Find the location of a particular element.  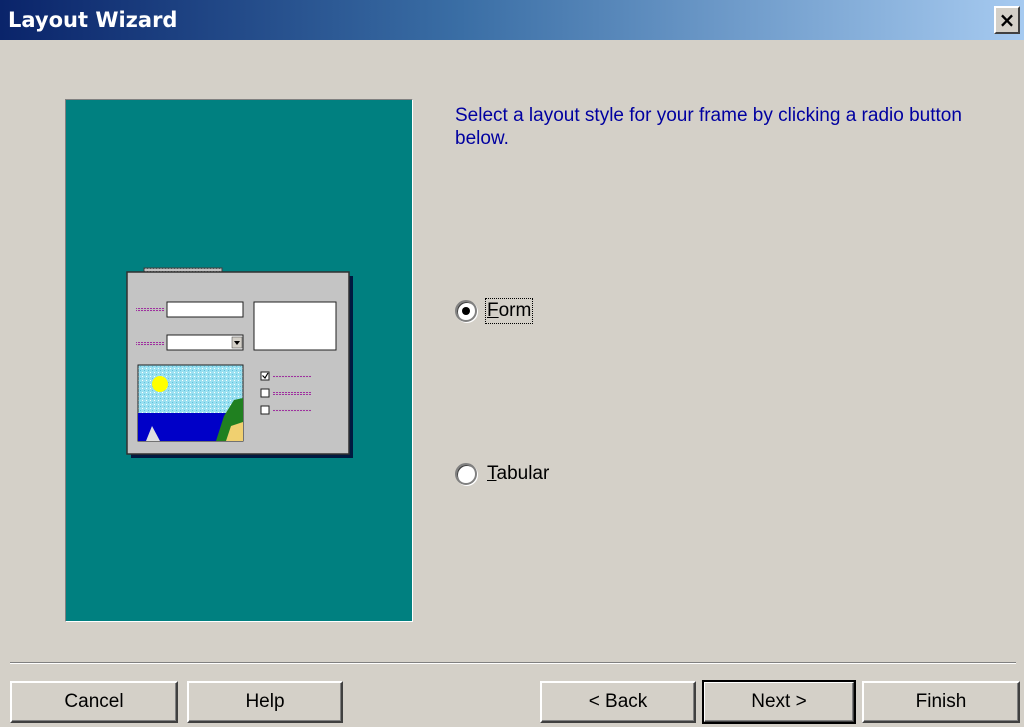

radio-selected-dot is located at coordinates (466, 311).